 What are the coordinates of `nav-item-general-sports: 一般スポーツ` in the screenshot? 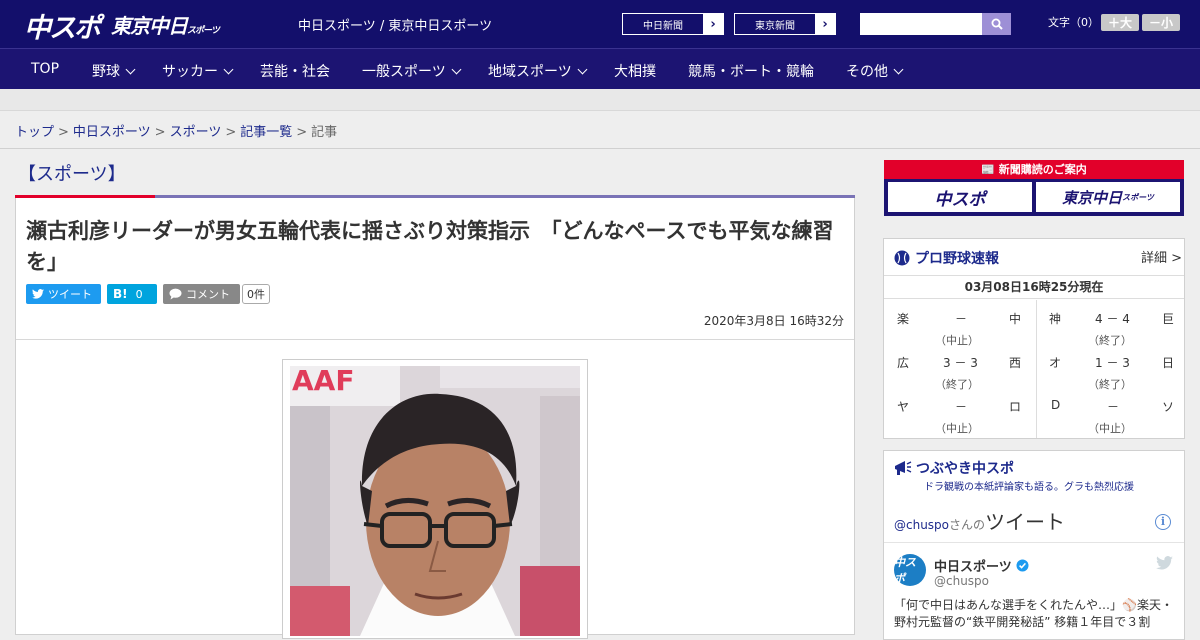 It's located at (412, 71).